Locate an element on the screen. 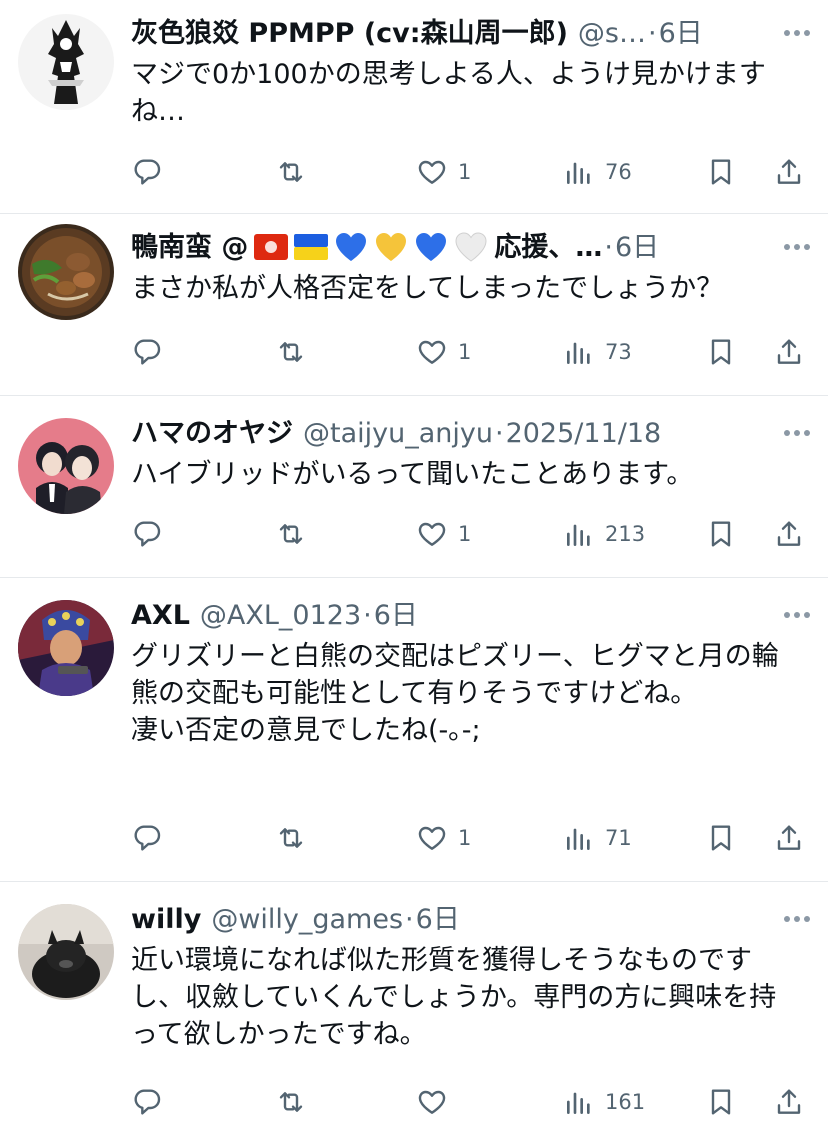  action-bar: 1 73 is located at coordinates (470, 352).